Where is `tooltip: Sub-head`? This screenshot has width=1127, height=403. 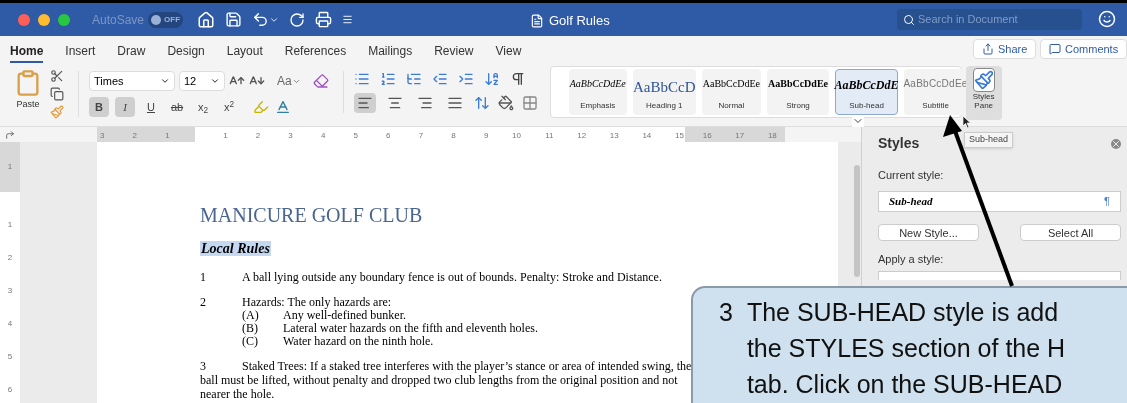
tooltip: Sub-head is located at coordinates (989, 140).